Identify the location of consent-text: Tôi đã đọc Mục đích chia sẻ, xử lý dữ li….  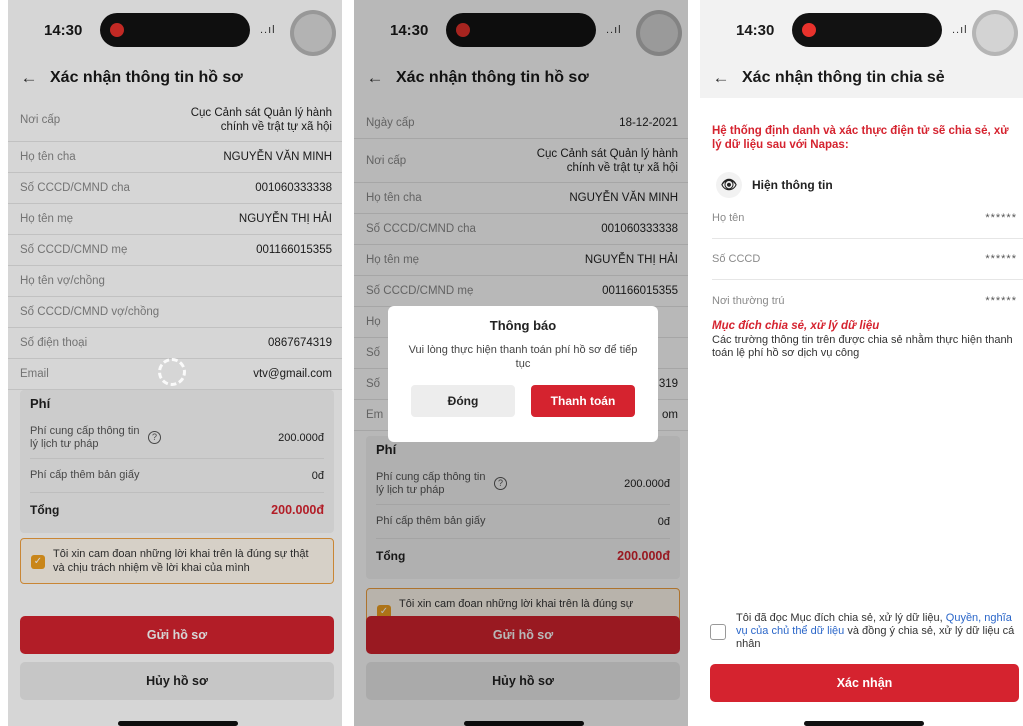
(877, 631).